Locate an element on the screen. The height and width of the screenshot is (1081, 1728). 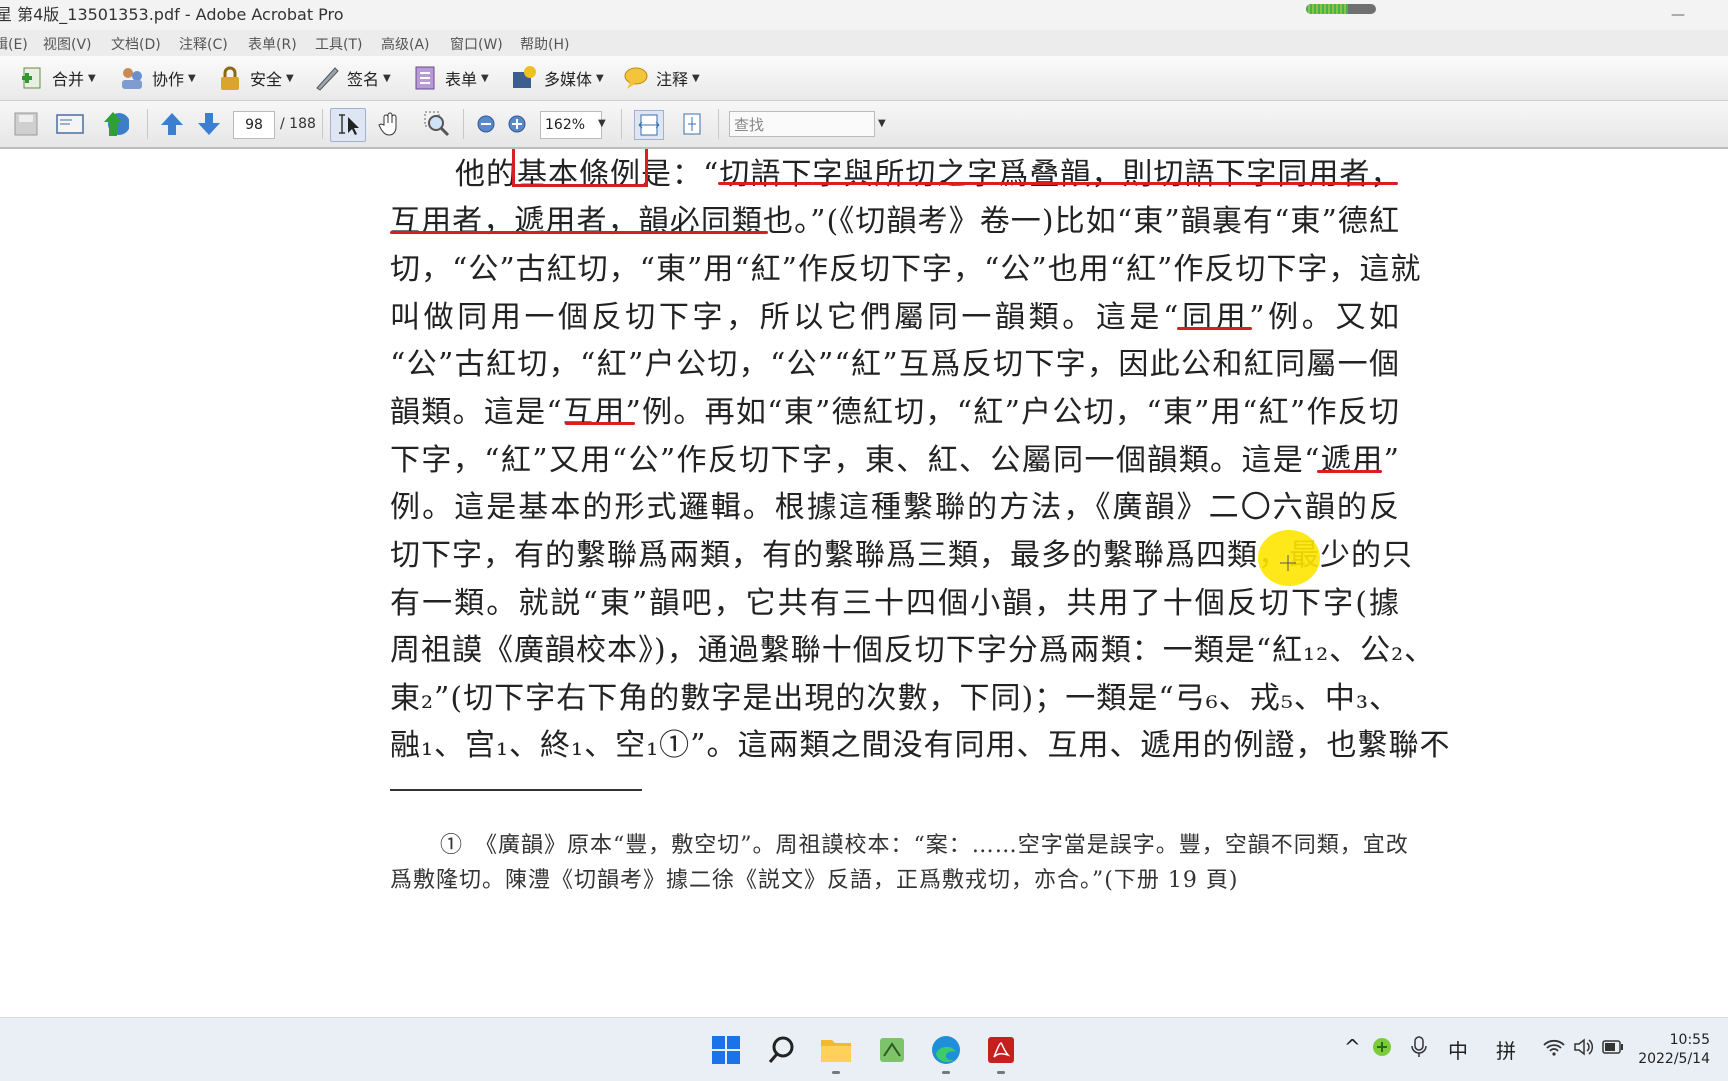
menu-help: 帮助(H) is located at coordinates (544, 44).